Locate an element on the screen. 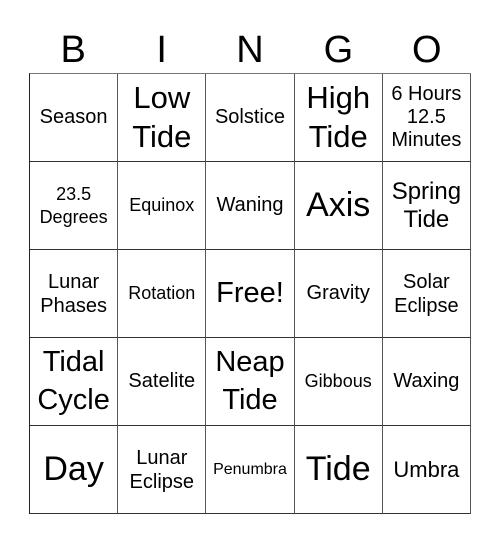  bingo-cell: Gravity is located at coordinates (338, 294).